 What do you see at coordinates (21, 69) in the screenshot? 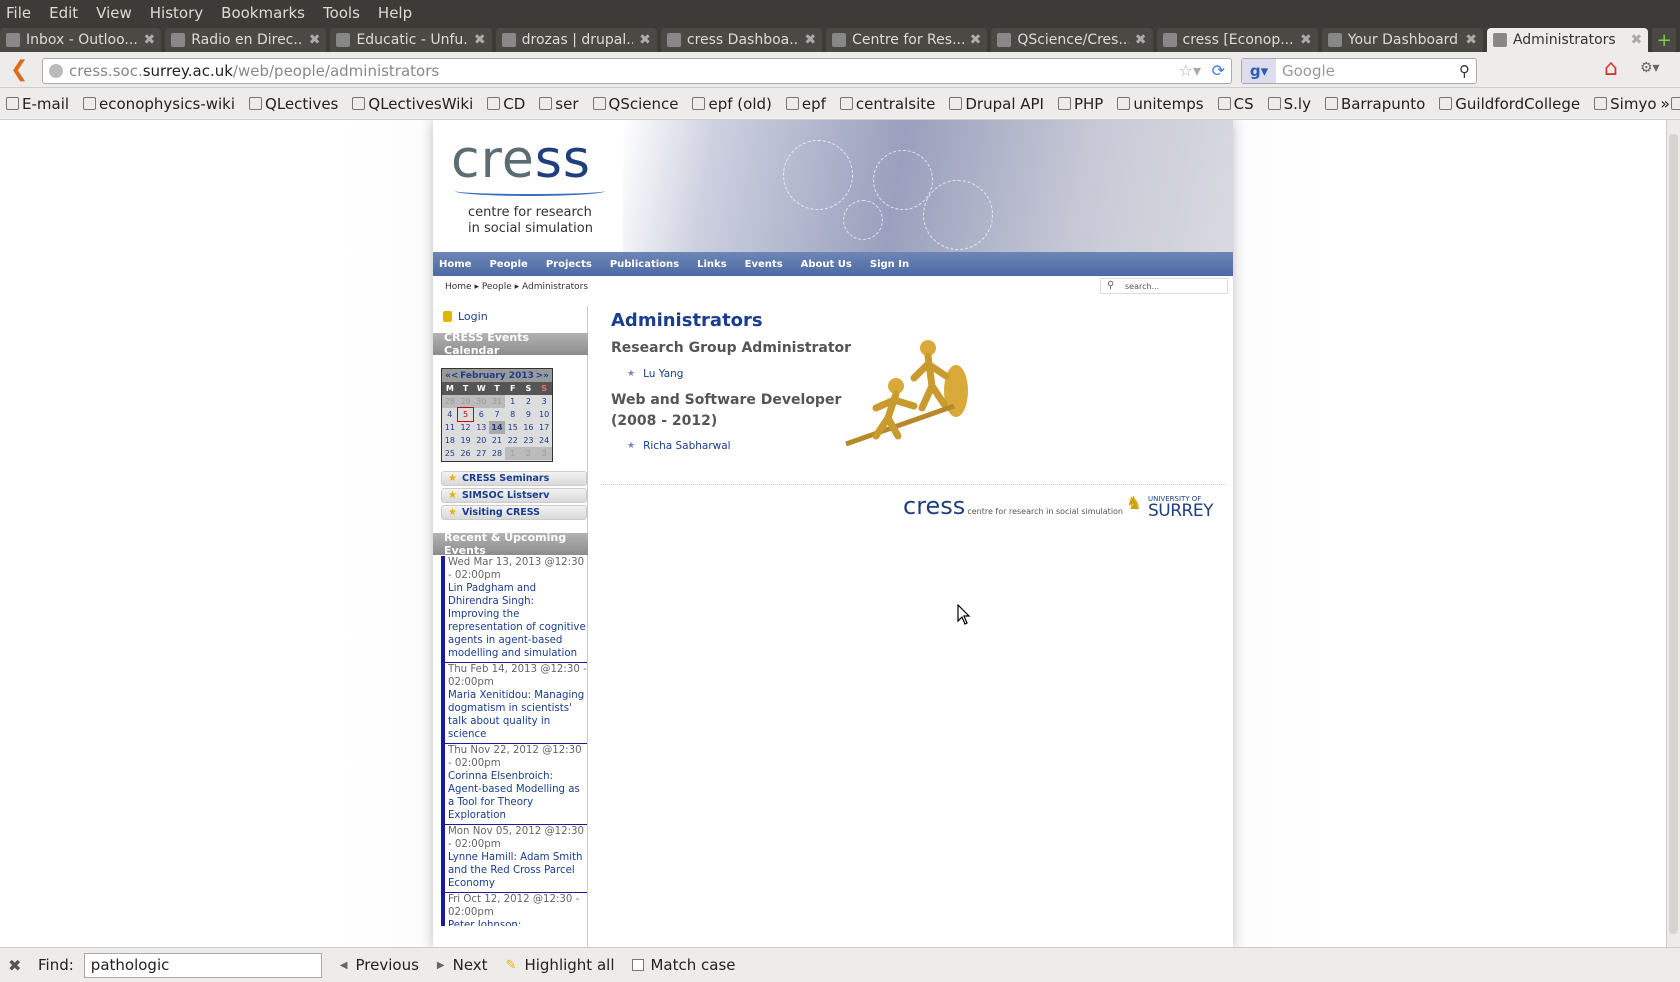
I see `back-arrow-icon: ❮` at bounding box center [21, 69].